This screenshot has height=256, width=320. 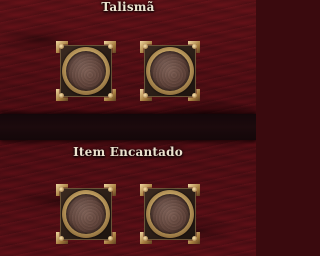 I want to click on talisman-section-title: Talismã, so click(x=128, y=7).